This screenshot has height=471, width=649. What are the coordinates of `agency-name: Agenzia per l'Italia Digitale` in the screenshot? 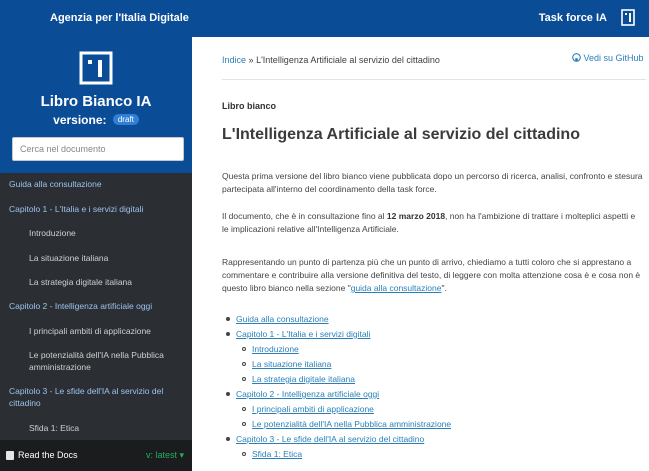 It's located at (119, 18).